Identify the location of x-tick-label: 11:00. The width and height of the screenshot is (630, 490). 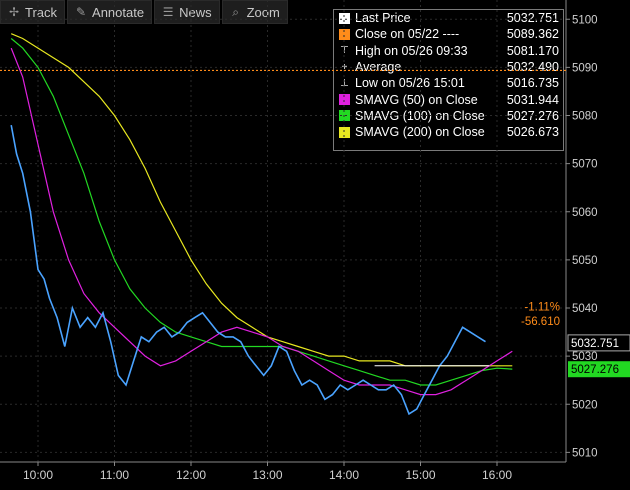
(114, 475).